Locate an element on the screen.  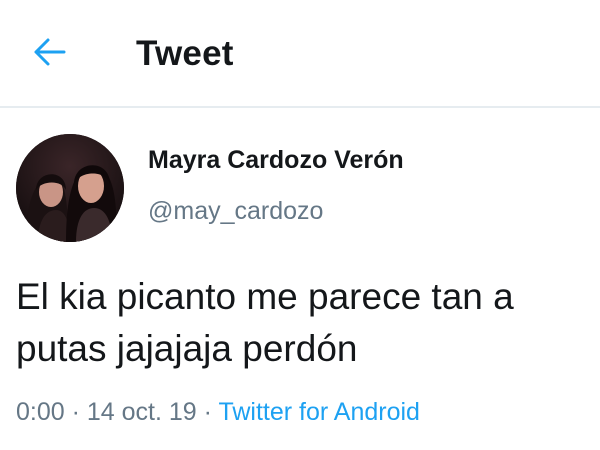
tweet-text-line: putas jajajaja perdón is located at coordinates (187, 348).